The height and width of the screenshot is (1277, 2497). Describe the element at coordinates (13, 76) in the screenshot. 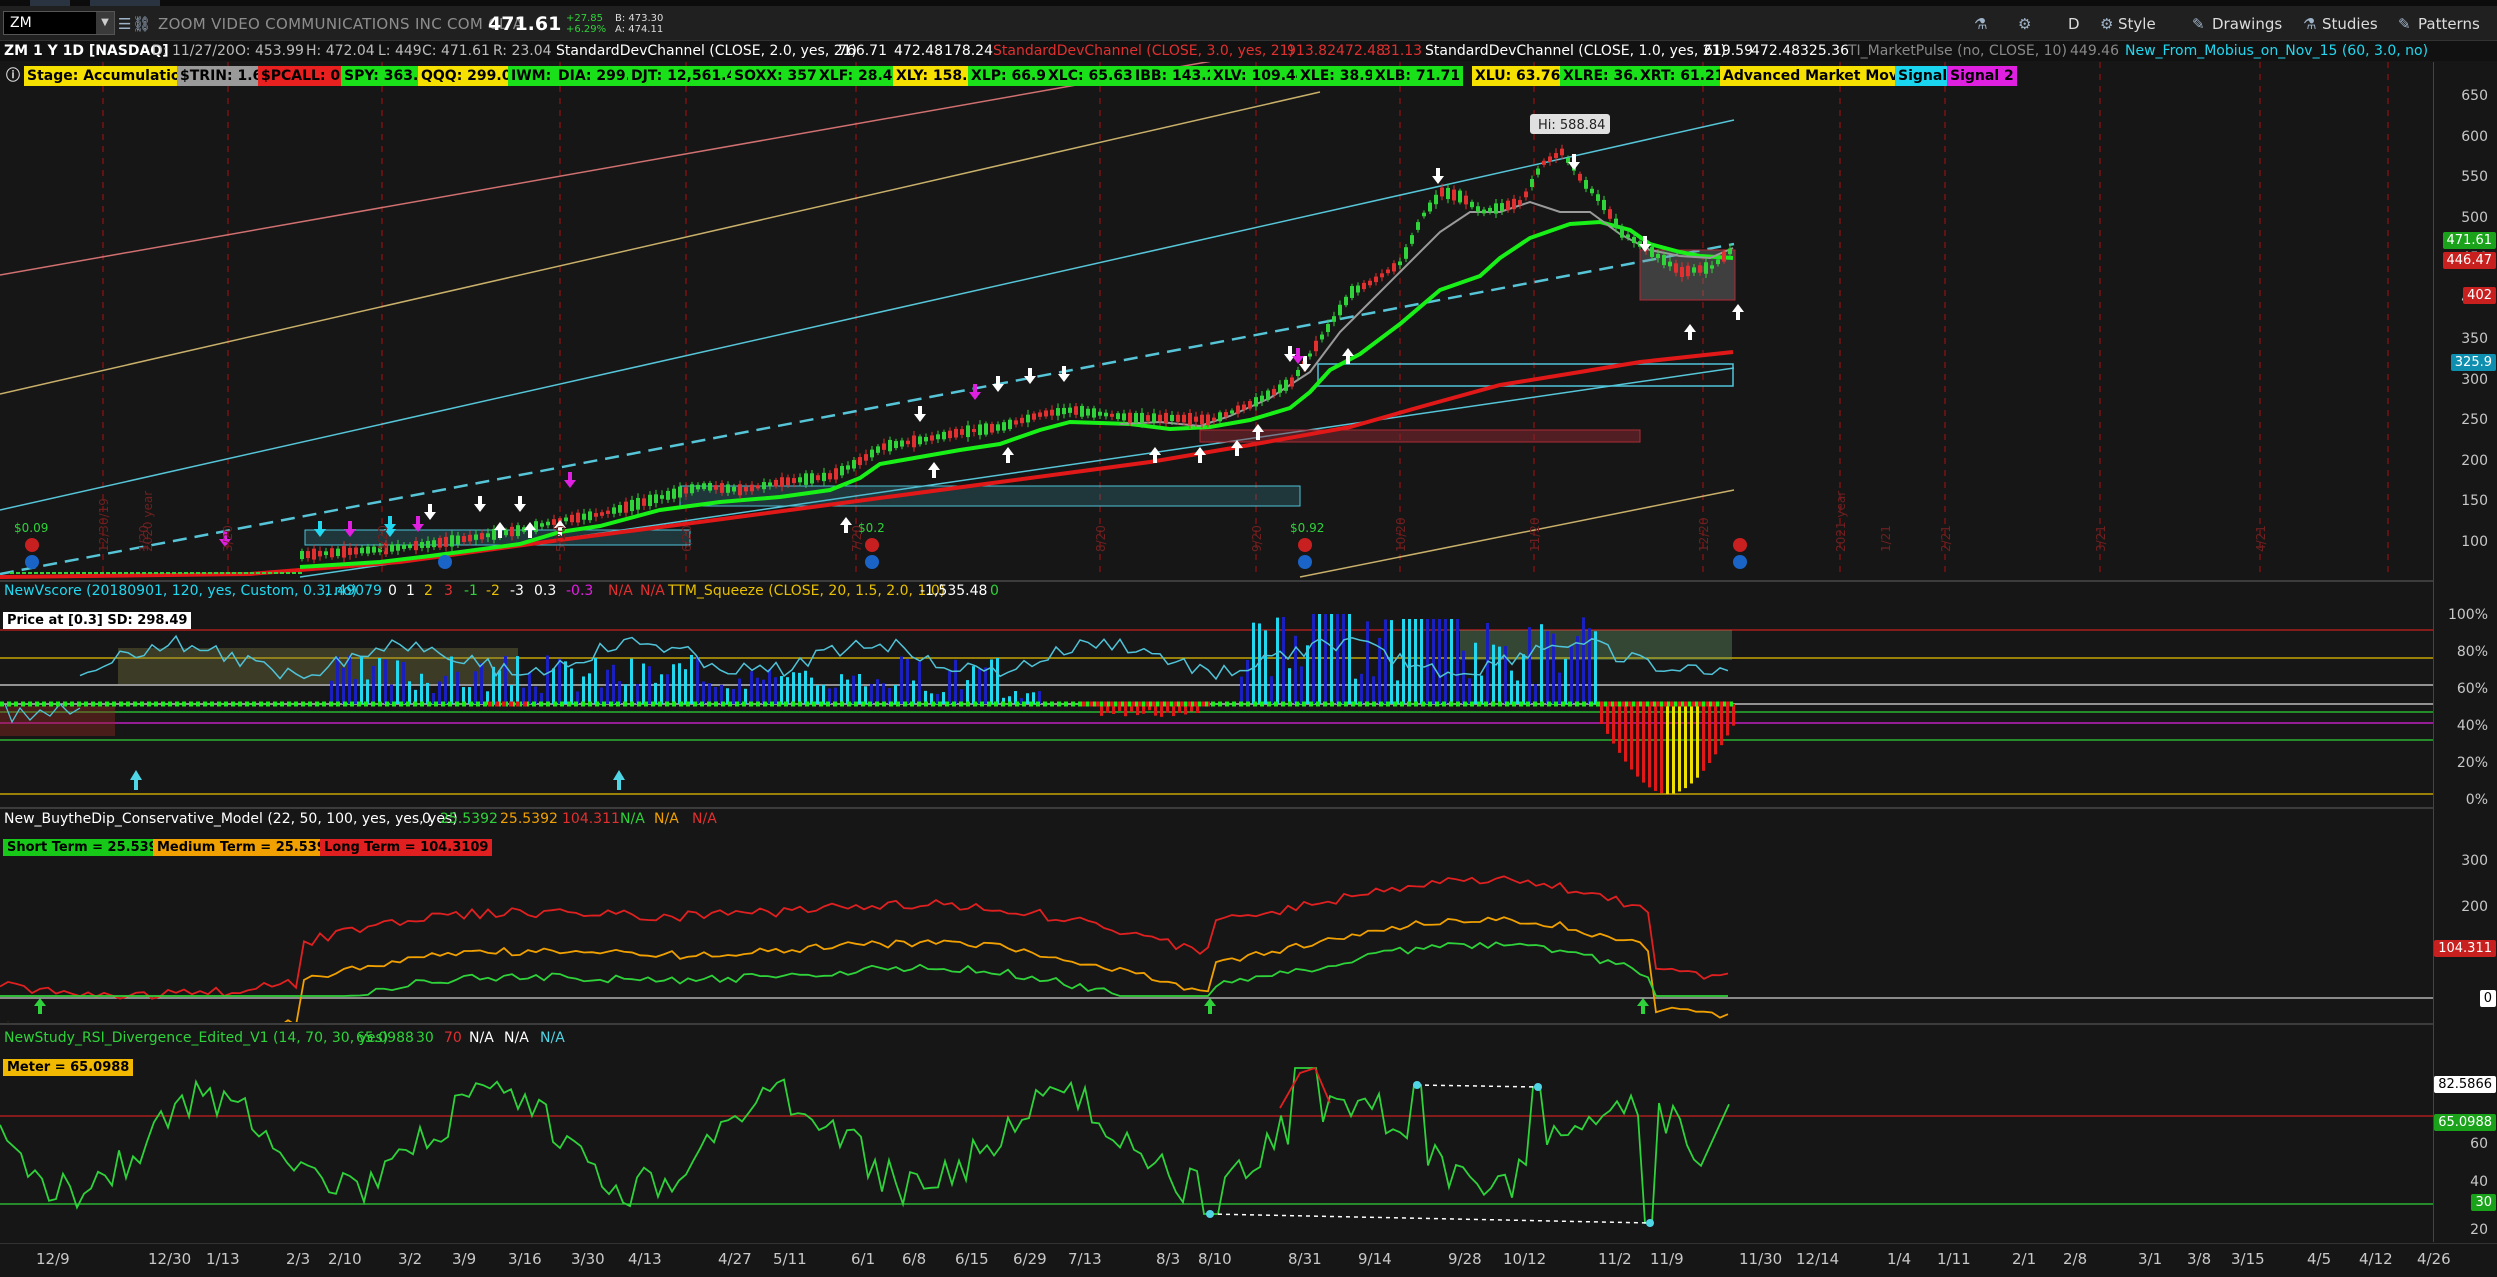

I see `info-icon: ⓘ` at that location.